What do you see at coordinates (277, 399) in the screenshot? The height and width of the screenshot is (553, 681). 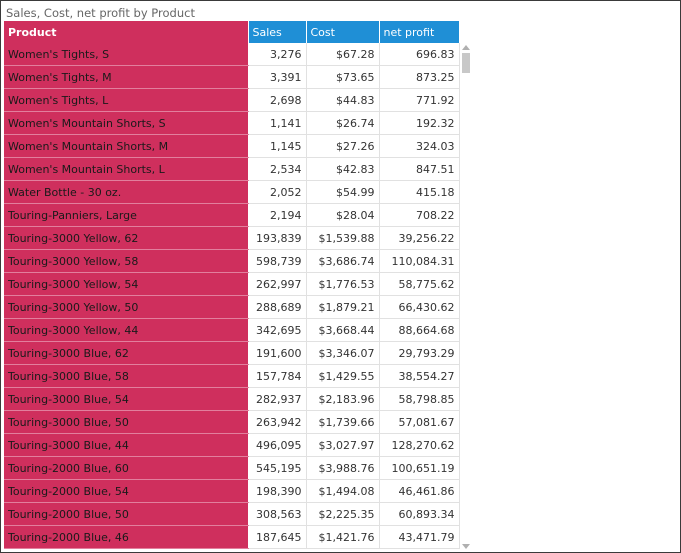 I see `cell-sales: 282,937` at bounding box center [277, 399].